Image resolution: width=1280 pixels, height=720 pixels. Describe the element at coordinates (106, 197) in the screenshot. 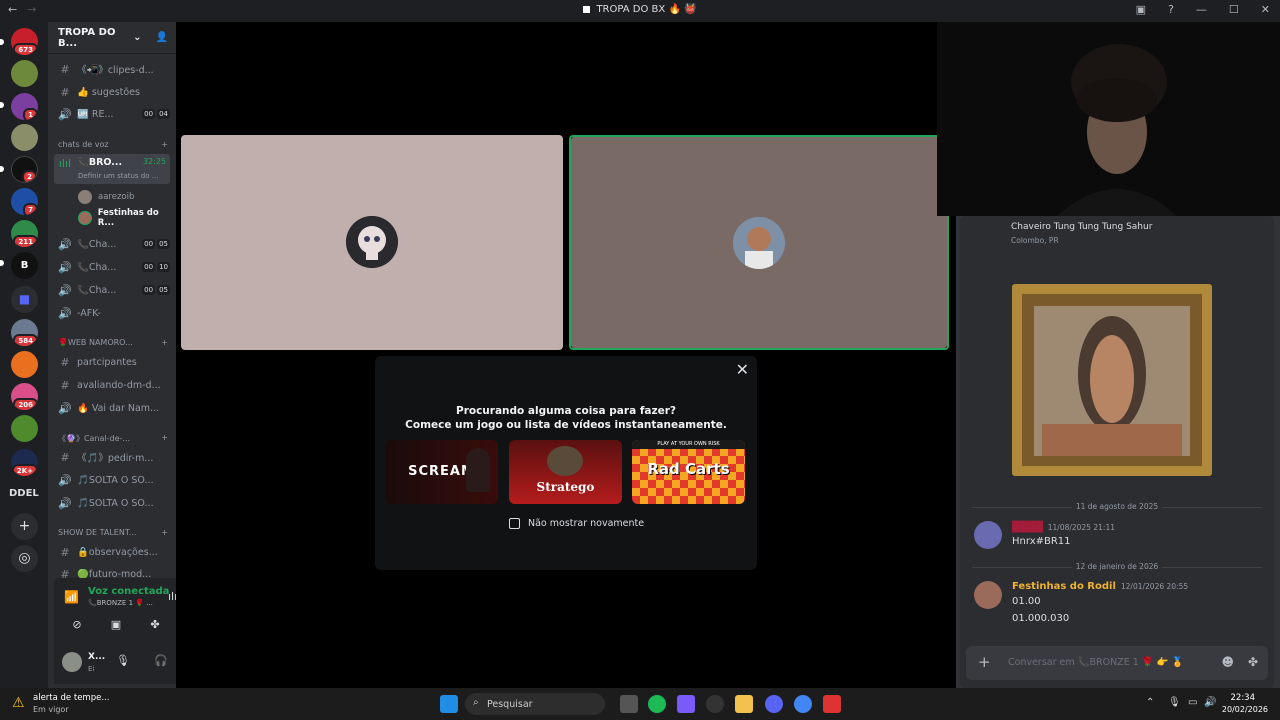

I see `voice-member: aarezoib` at that location.